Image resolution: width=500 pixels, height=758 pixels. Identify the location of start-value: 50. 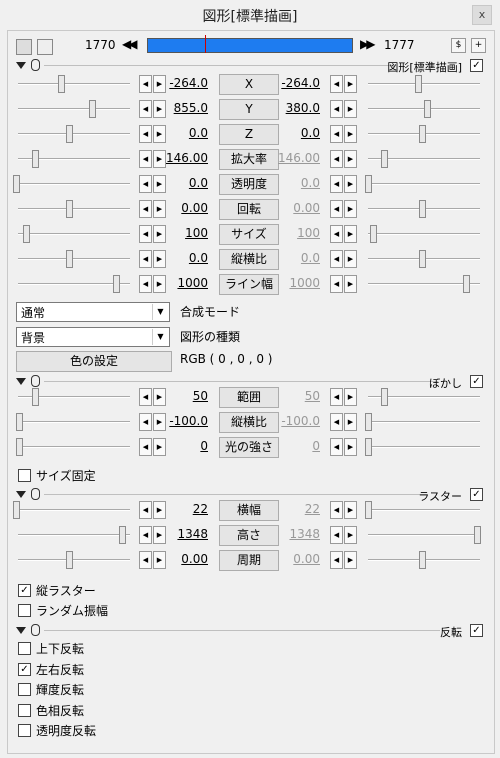
(182, 396).